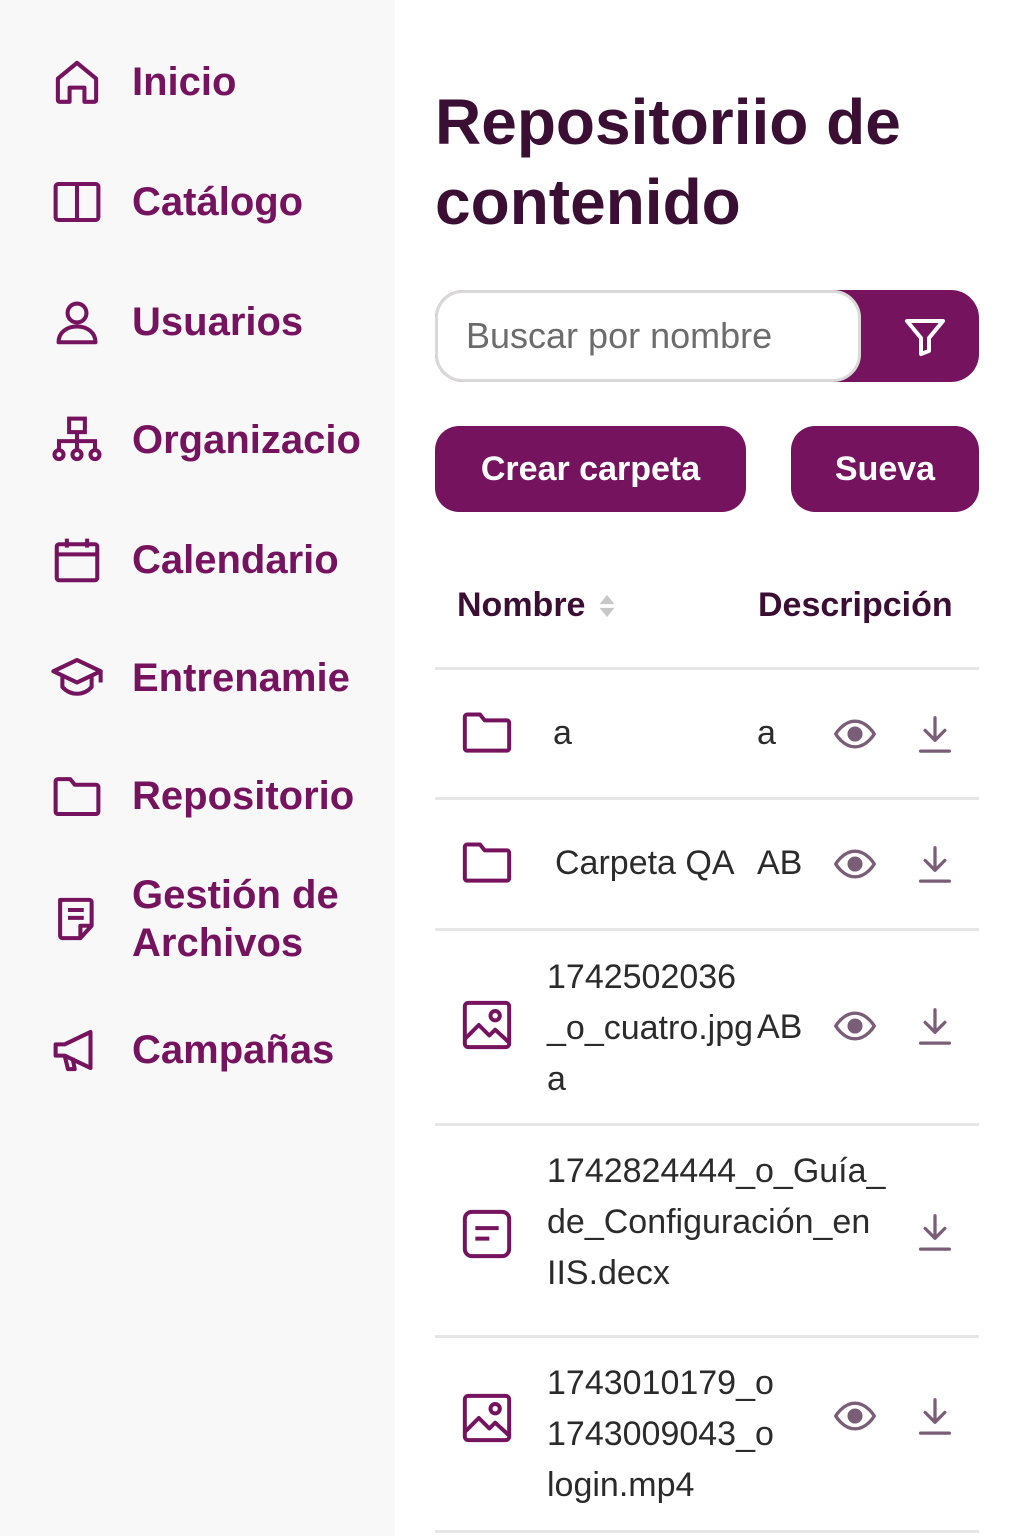 This screenshot has height=1536, width=1024. Describe the element at coordinates (648, 336) in the screenshot. I see `search-input` at that location.